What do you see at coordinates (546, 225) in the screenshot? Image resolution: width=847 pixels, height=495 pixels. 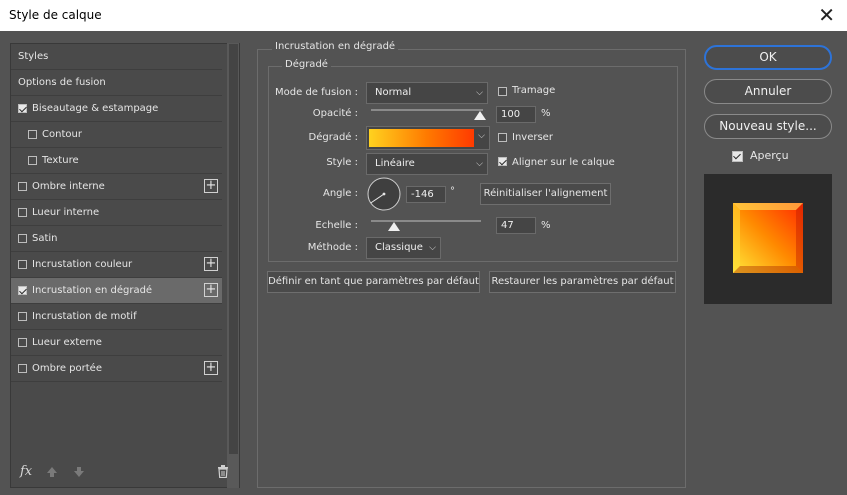 I see `scale-unit: %` at bounding box center [546, 225].